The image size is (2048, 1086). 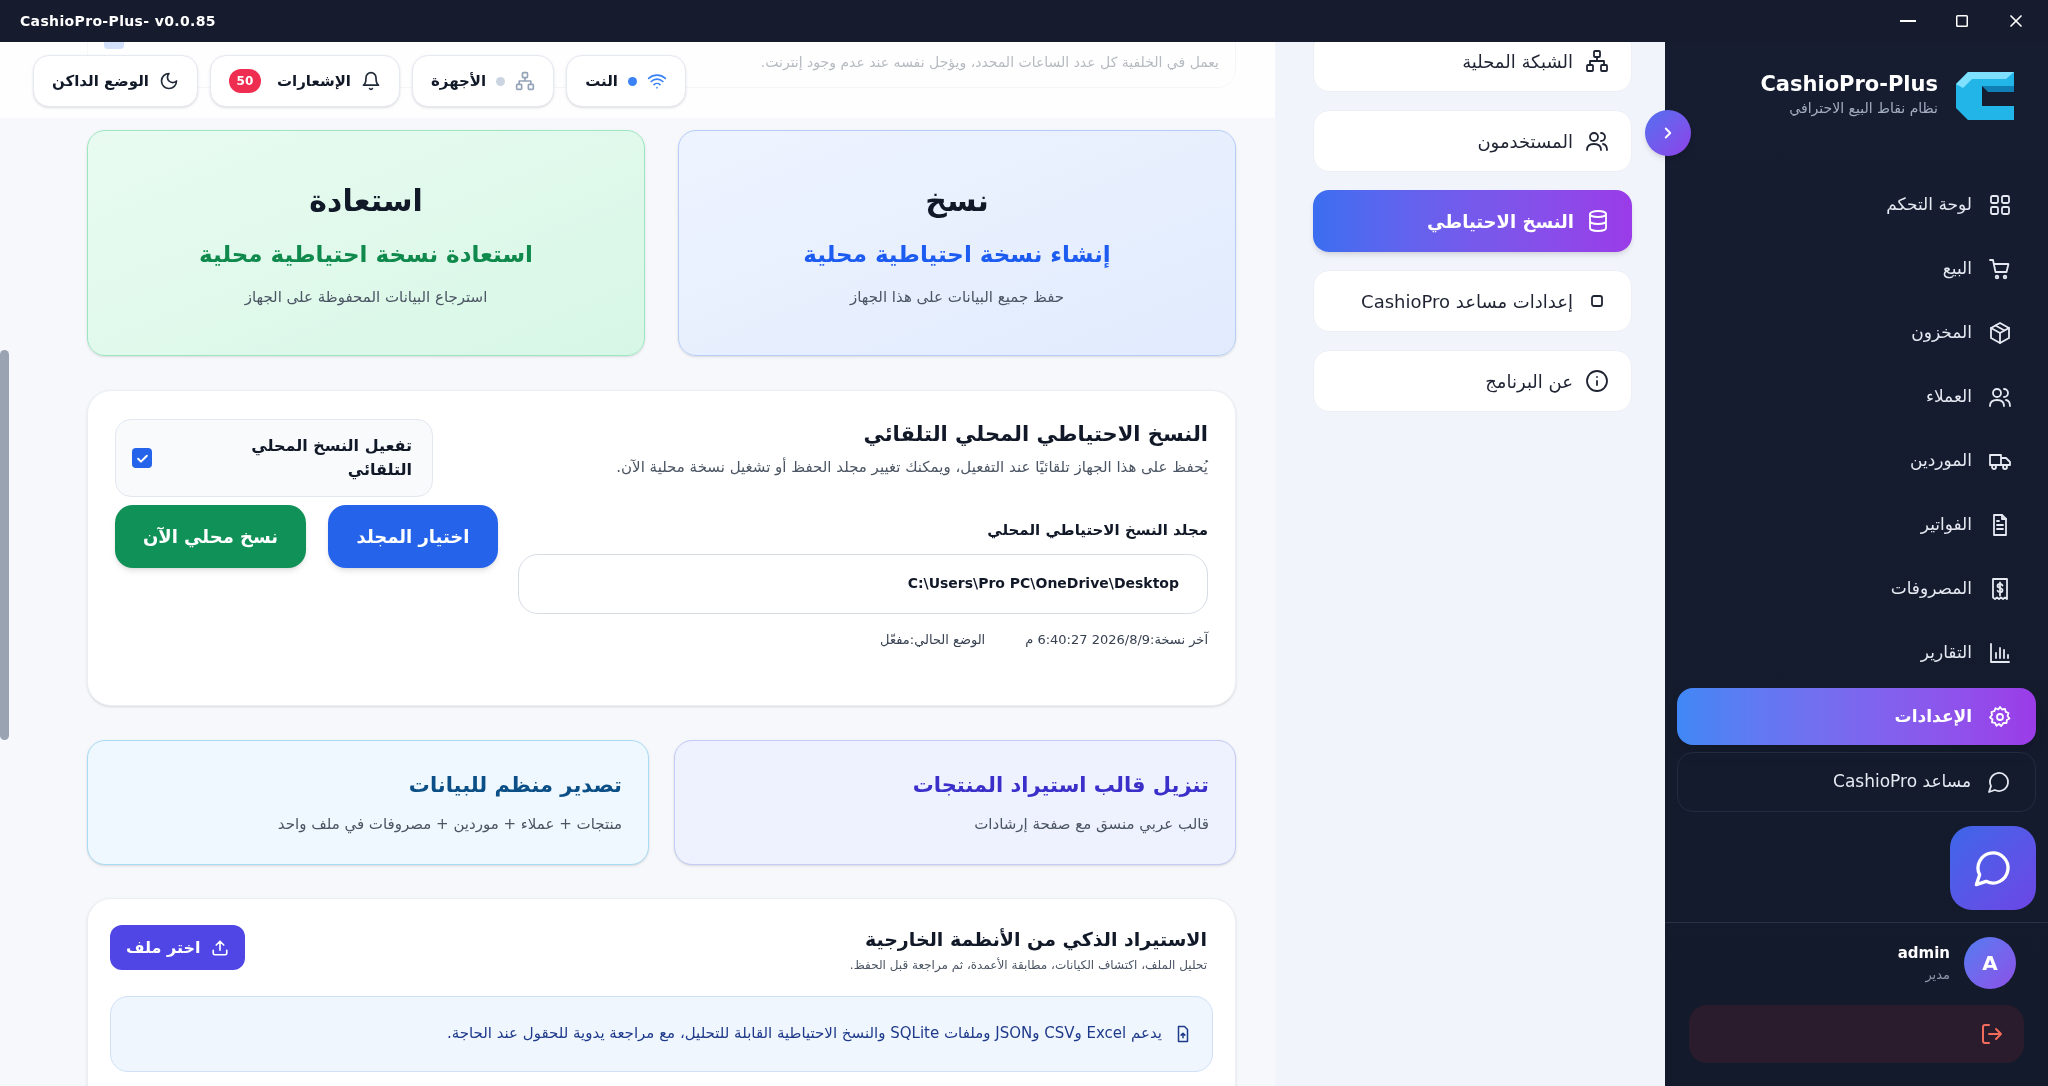 What do you see at coordinates (483, 81) in the screenshot?
I see `status-chip: الأجهزة` at bounding box center [483, 81].